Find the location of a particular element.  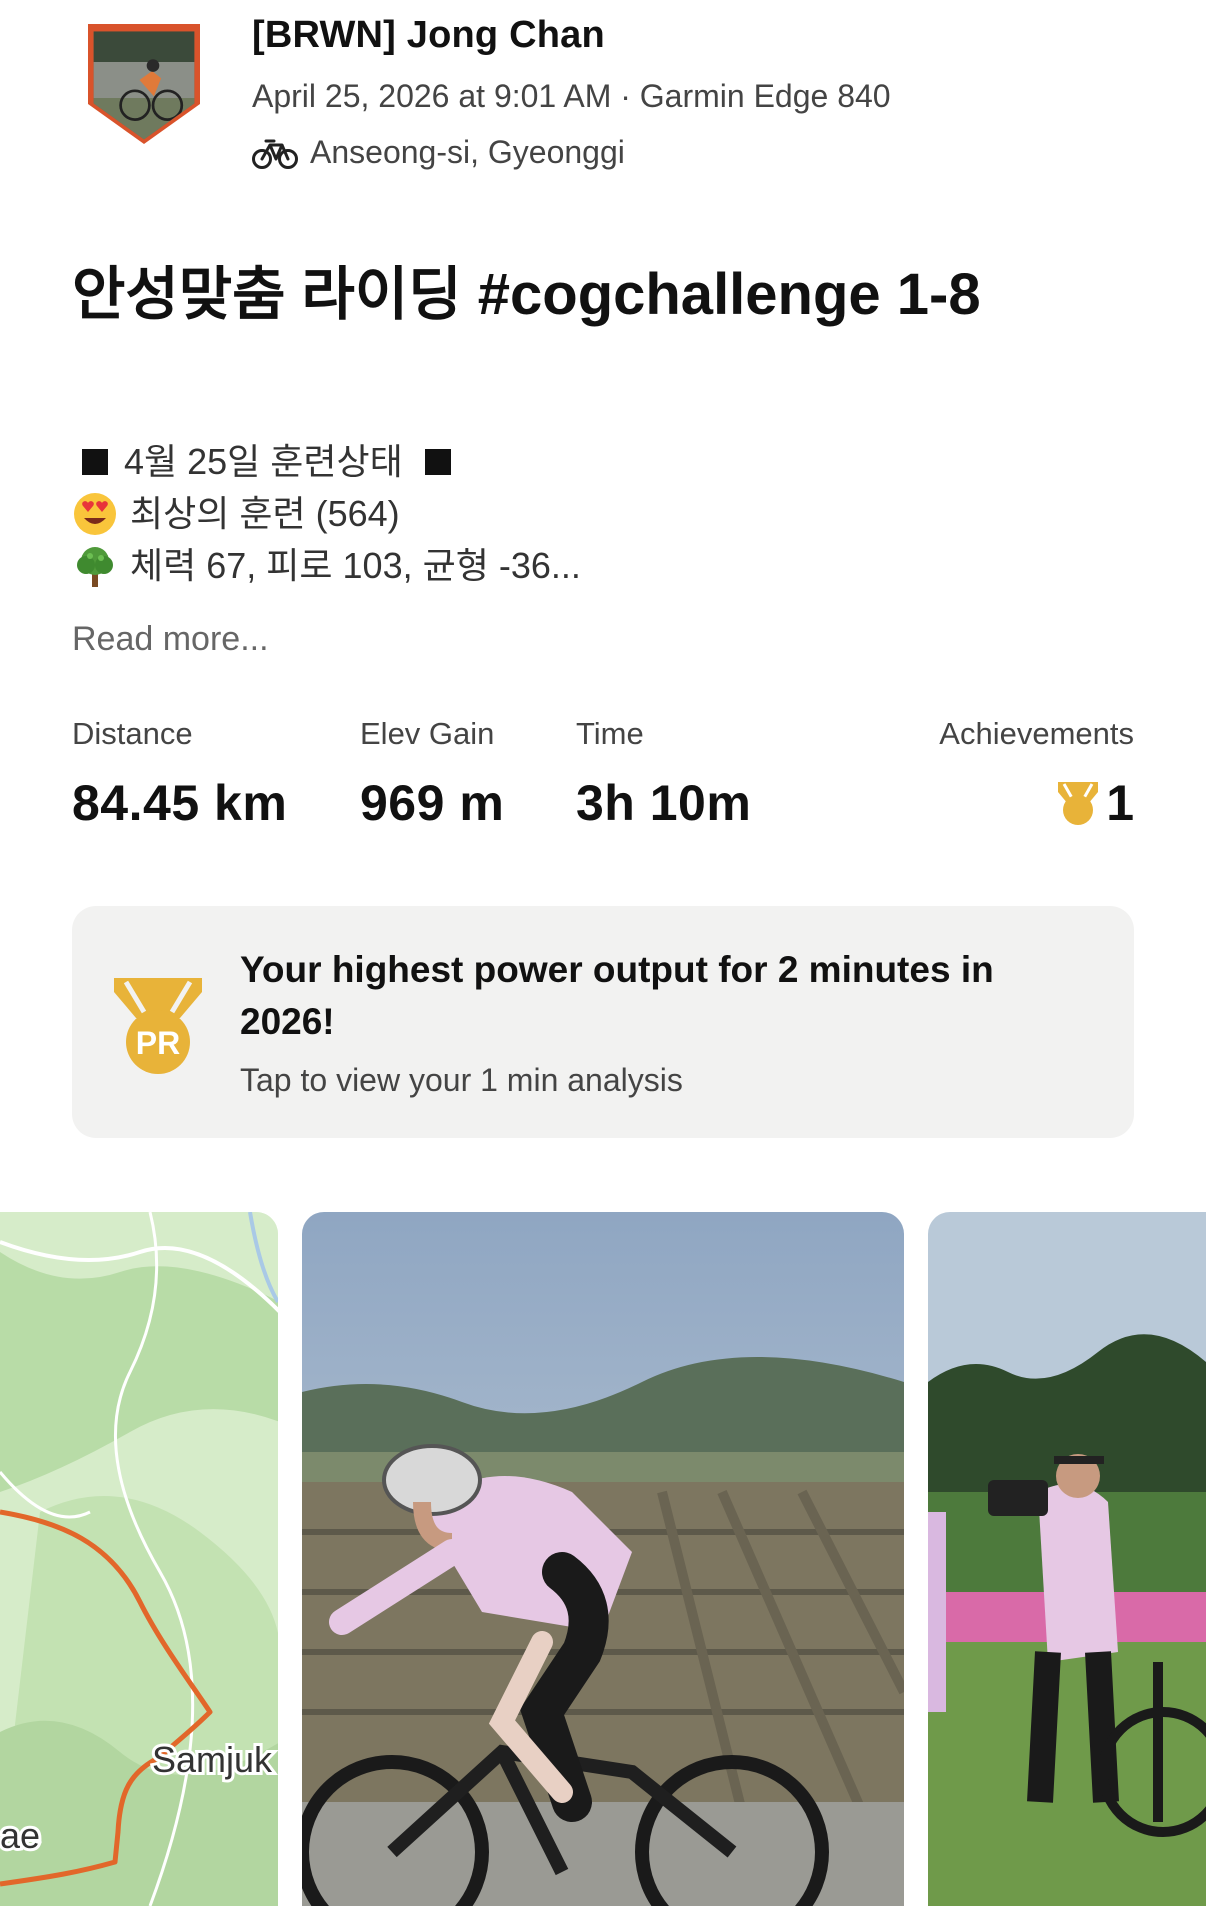

svg-text: PR is located at coordinates (158, 1043).